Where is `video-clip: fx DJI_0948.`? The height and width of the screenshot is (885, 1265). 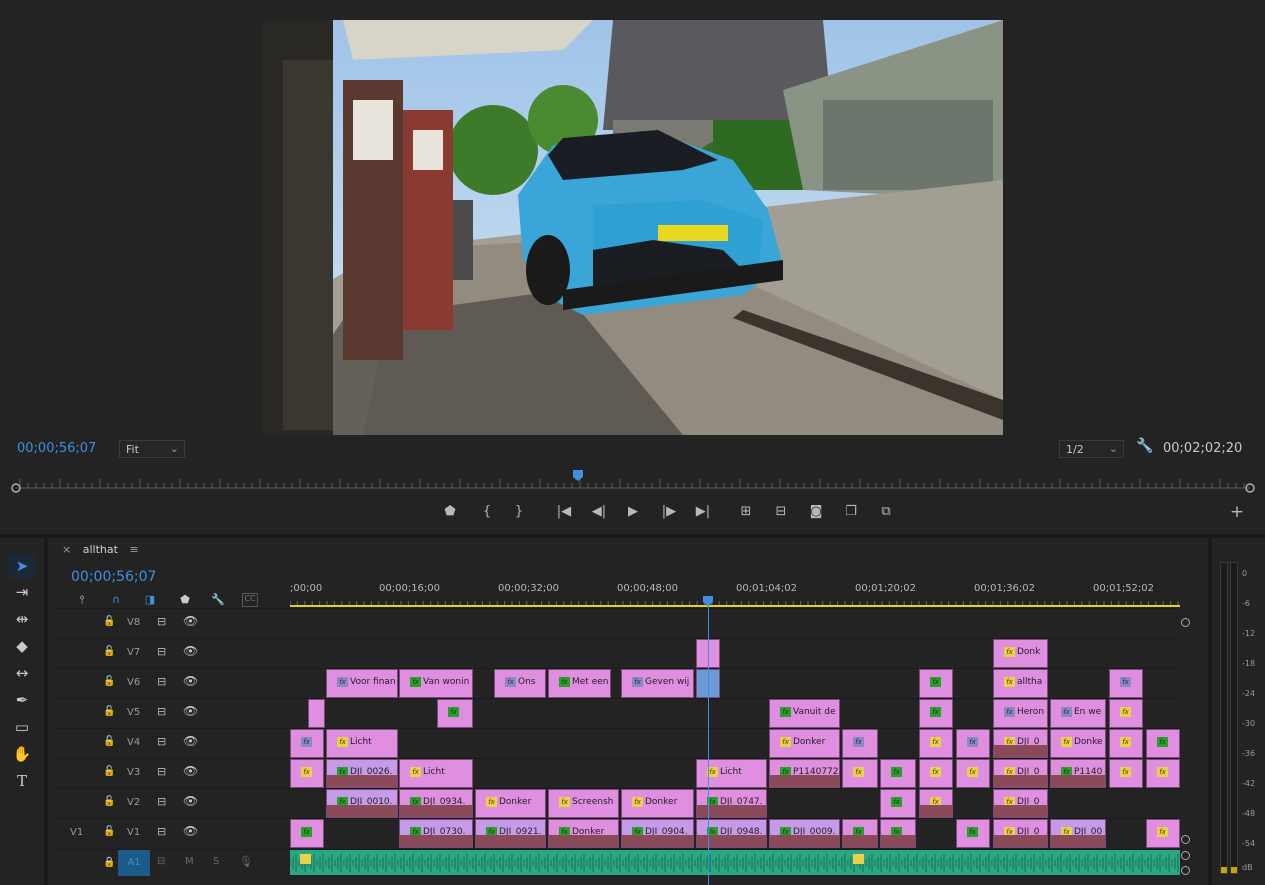
video-clip: fx DJI_0948. is located at coordinates (731, 833).